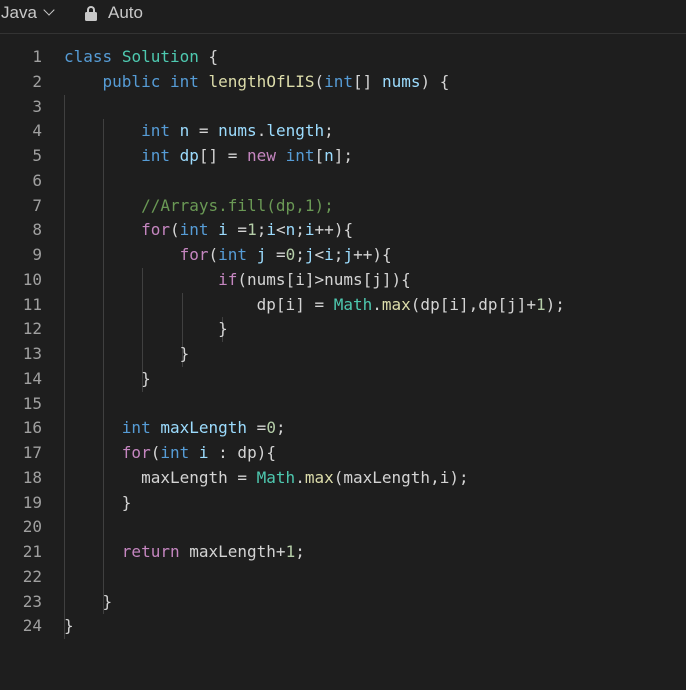 The image size is (686, 690). Describe the element at coordinates (343, 57) in the screenshot. I see `code-line: 1 class Solution {` at that location.